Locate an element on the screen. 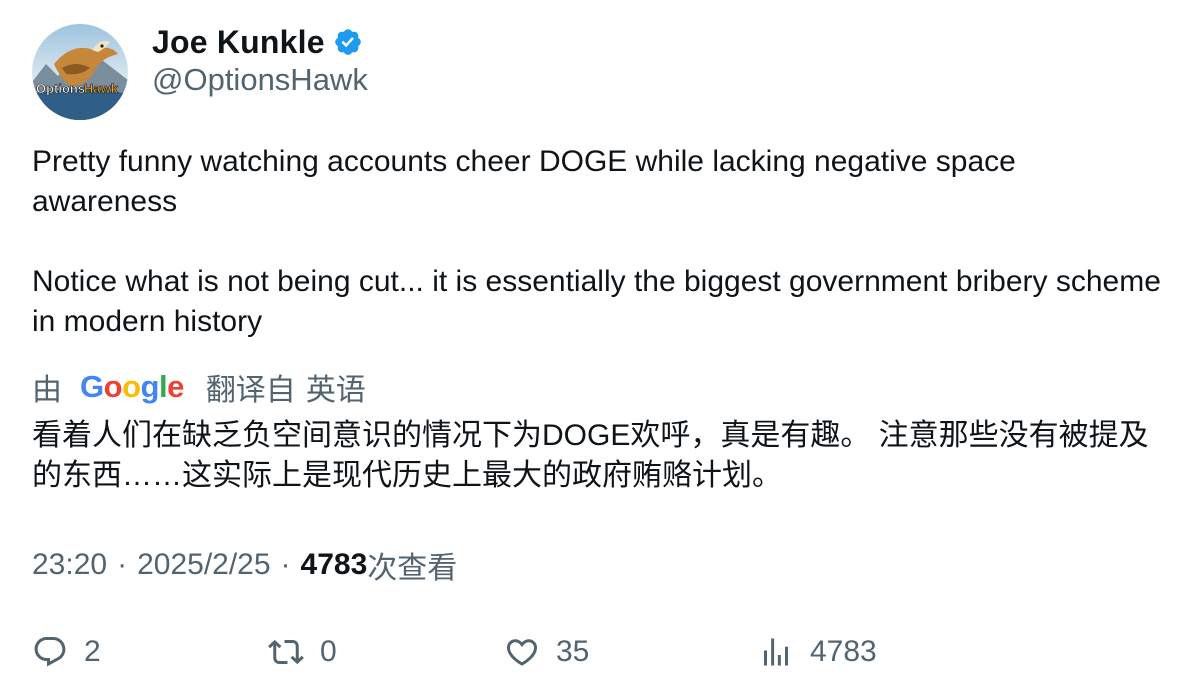 This screenshot has width=1196, height=698. avatar: Options Hawk is located at coordinates (80, 72).